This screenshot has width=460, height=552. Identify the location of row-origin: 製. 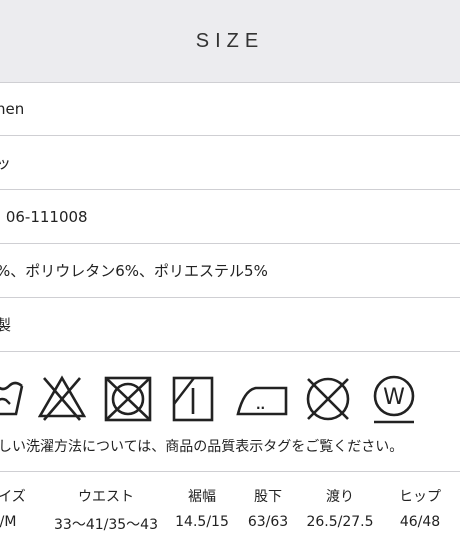
(230, 325).